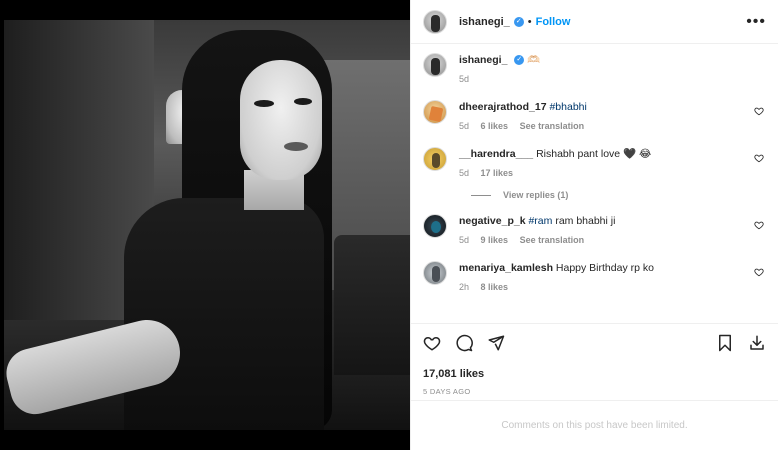  Describe the element at coordinates (296, 146) in the screenshot. I see `photo-lips` at that location.